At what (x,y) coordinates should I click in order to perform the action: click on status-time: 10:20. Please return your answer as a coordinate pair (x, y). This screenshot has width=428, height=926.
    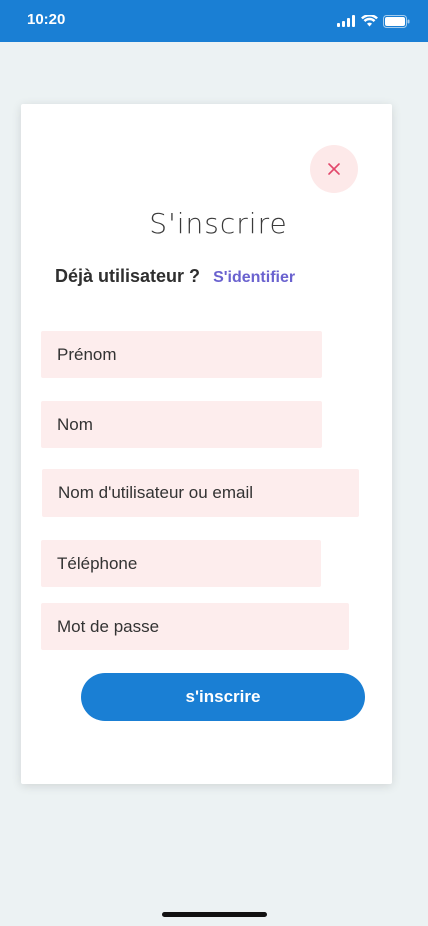
    Looking at the image, I should click on (46, 19).